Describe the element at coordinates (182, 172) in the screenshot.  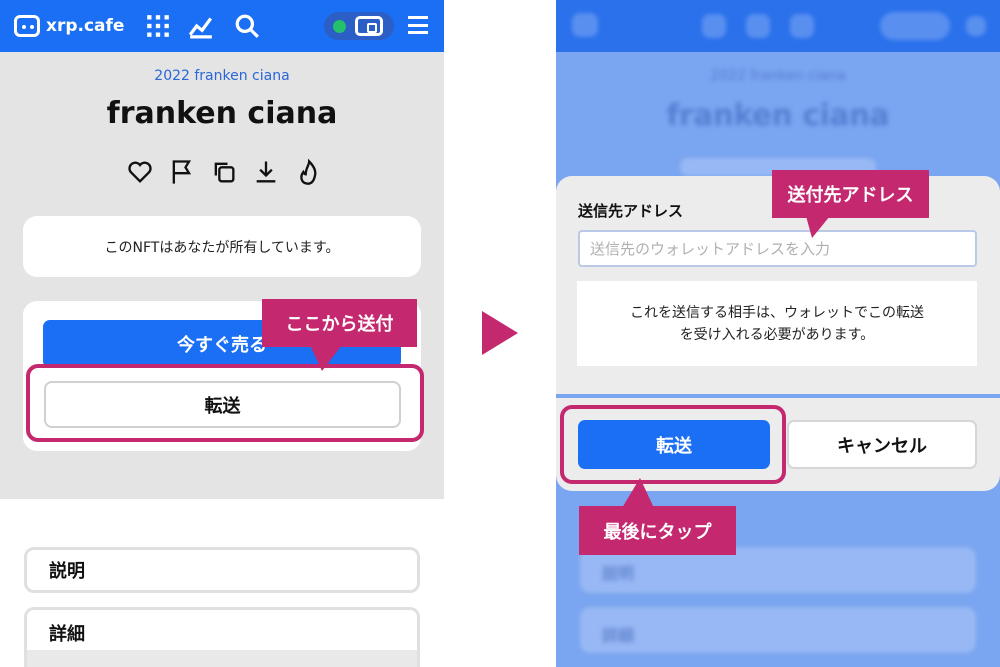
I see `flag-icon` at that location.